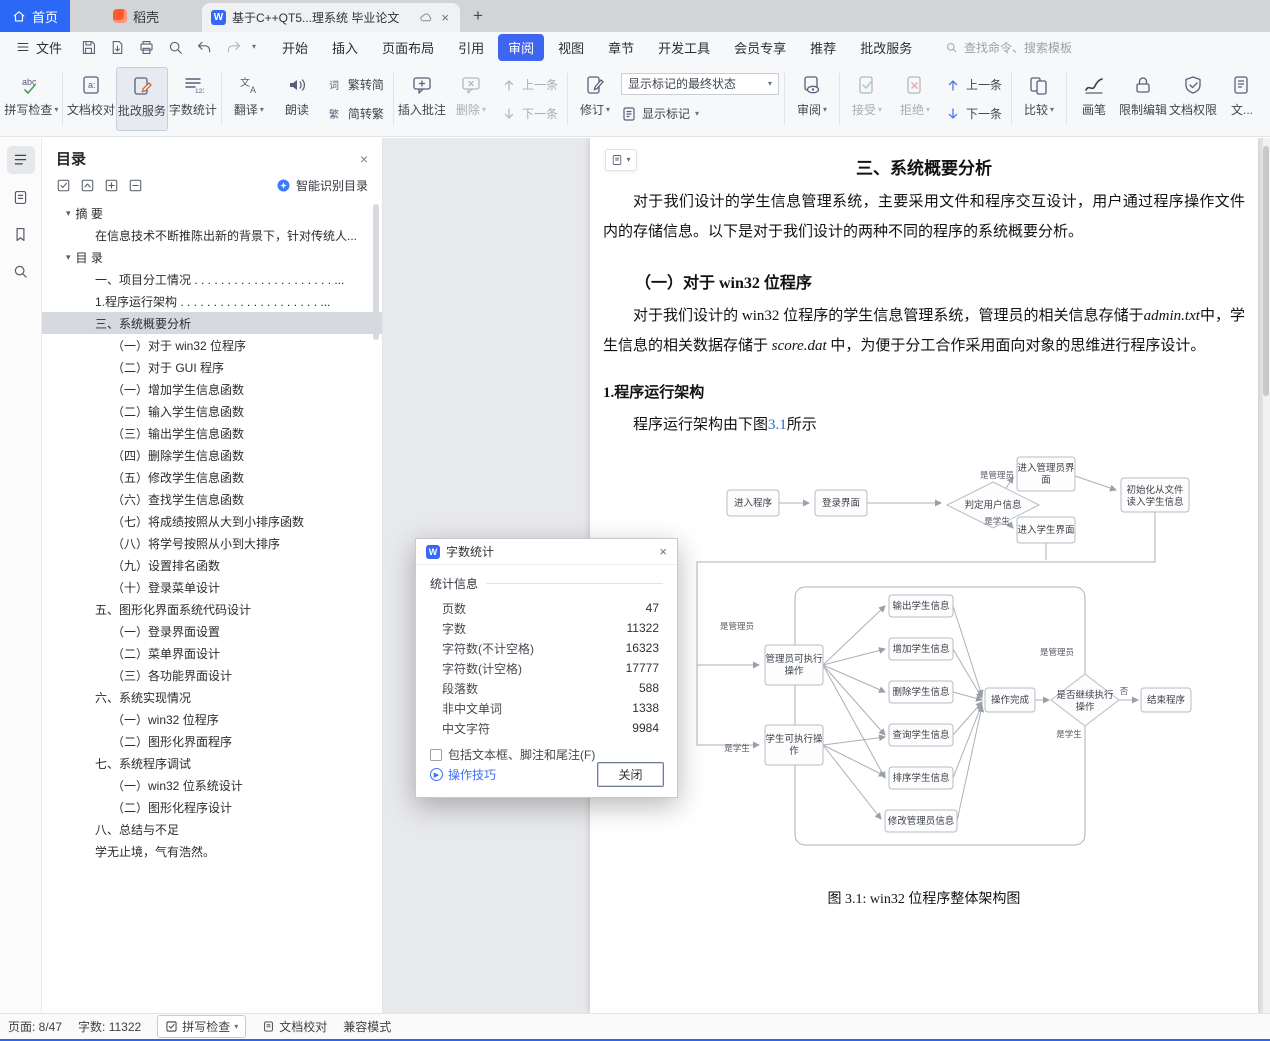 The image size is (1270, 1041). What do you see at coordinates (21, 234) in the screenshot?
I see `bookmark-icon` at bounding box center [21, 234].